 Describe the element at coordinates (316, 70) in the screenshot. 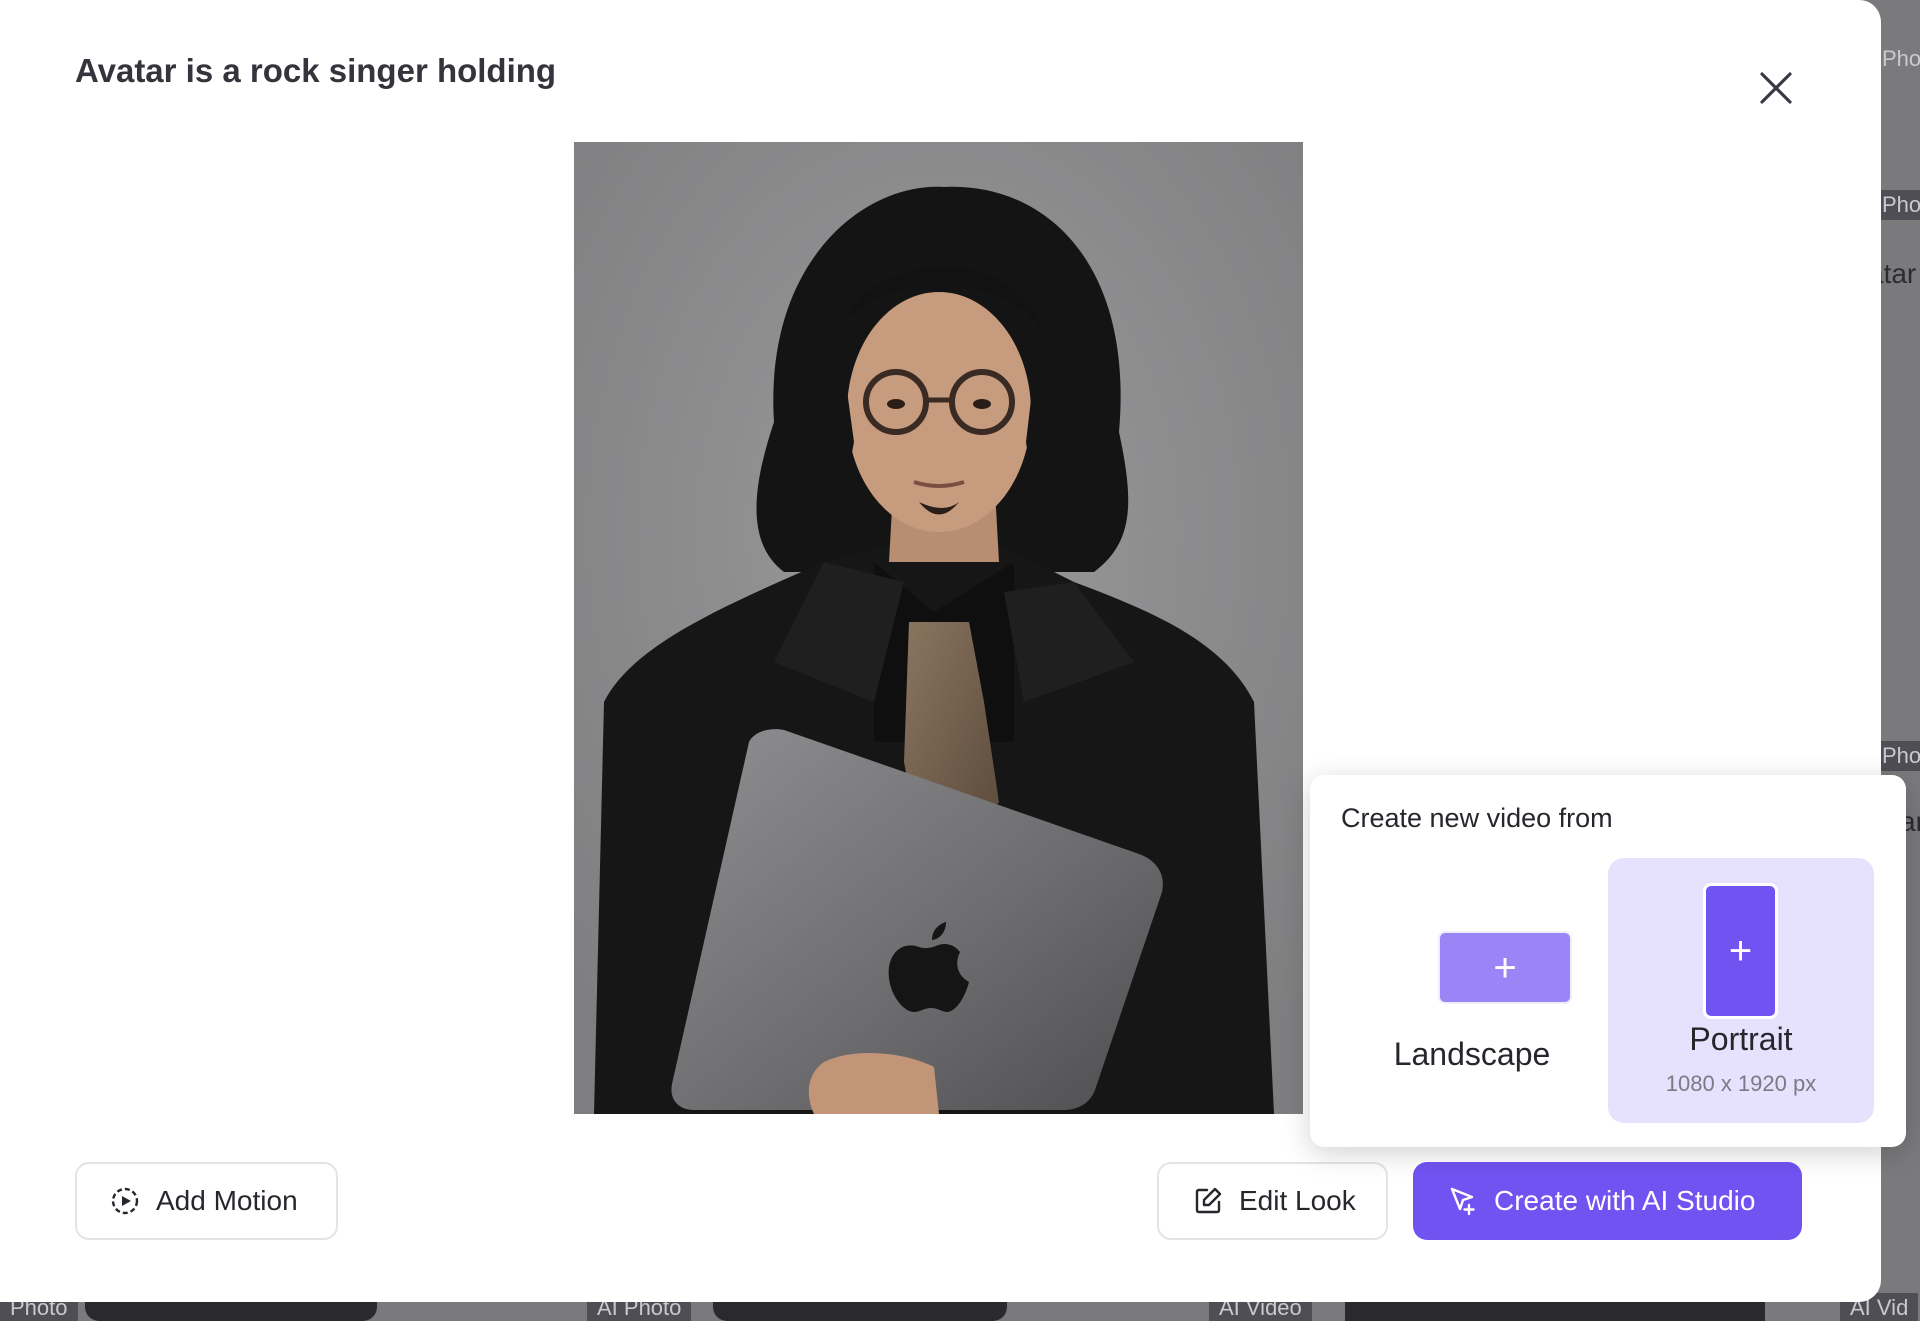

I see `modal-title: Avatar is a rock singer holding` at that location.